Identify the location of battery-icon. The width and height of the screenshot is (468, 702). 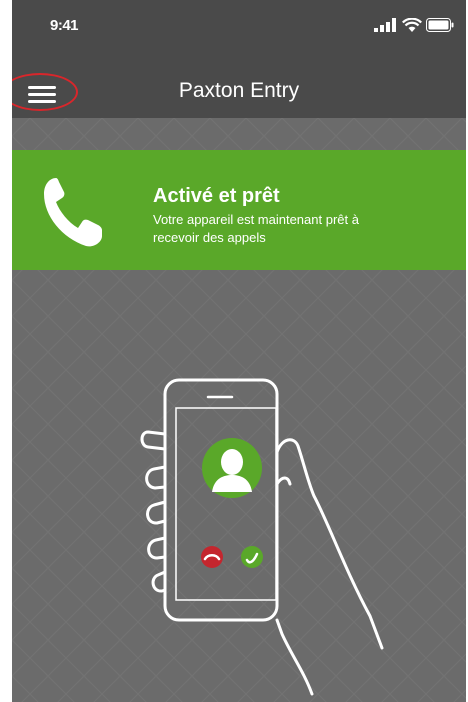
(440, 25).